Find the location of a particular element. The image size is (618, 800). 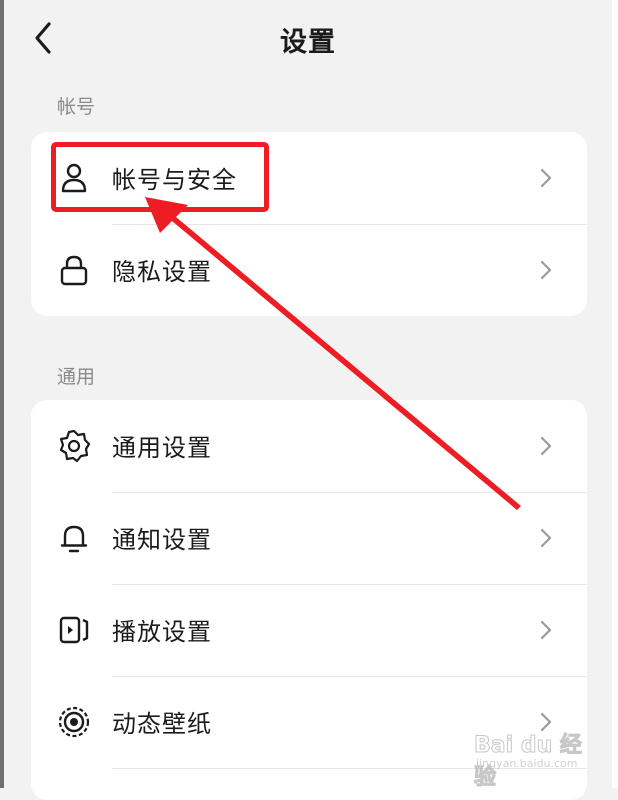

section-label-general: 通用 is located at coordinates (76, 377).